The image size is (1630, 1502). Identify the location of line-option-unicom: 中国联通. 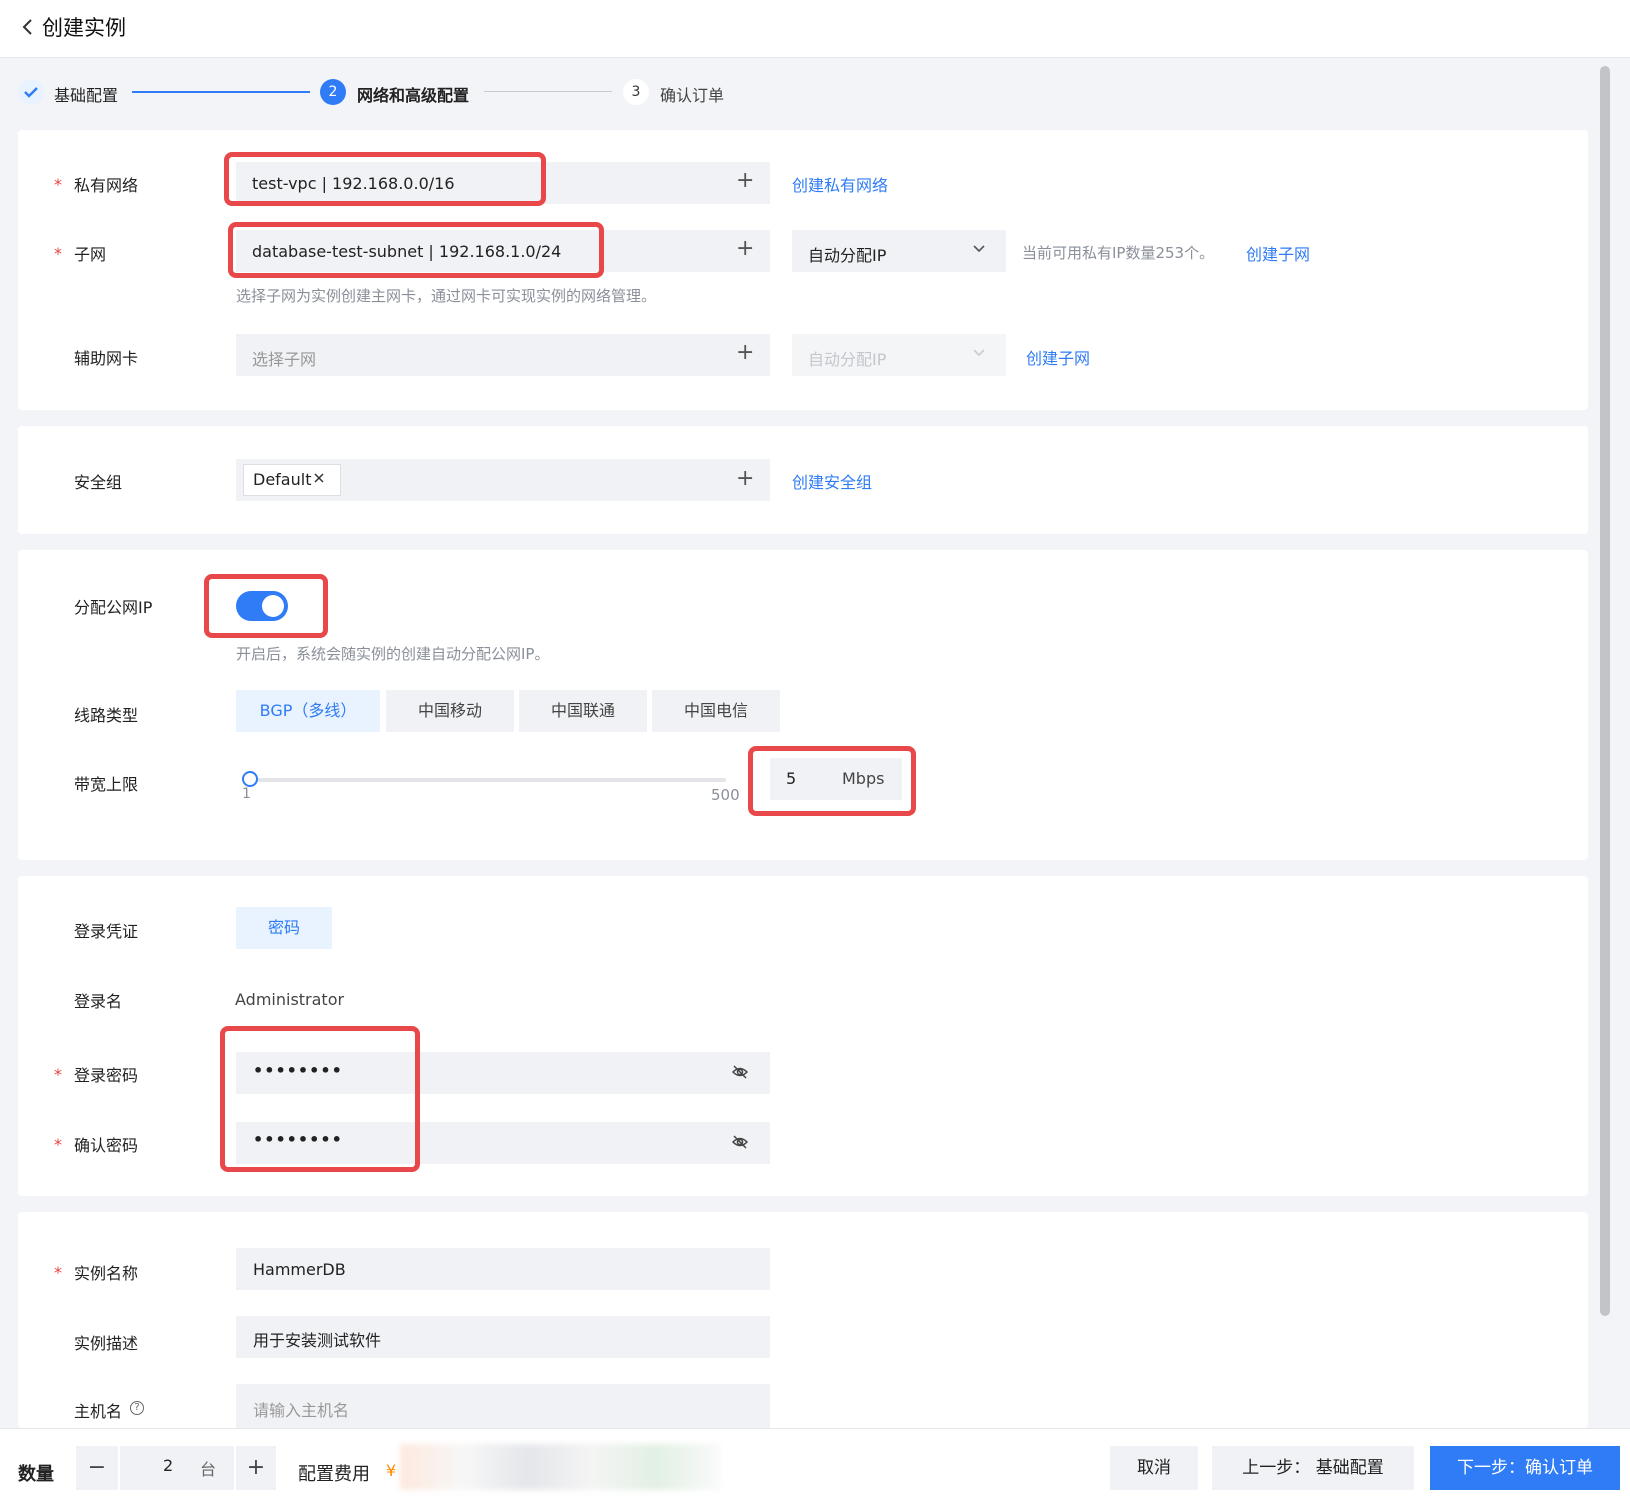
(583, 711).